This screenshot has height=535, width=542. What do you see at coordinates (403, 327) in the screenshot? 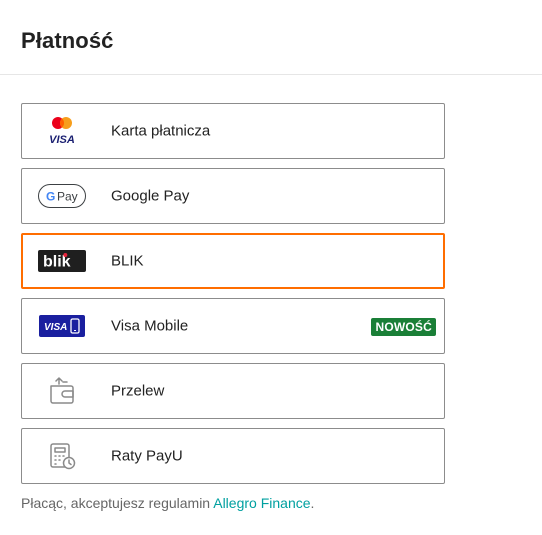
I see `new-badge: NOWOŚĆ` at bounding box center [403, 327].